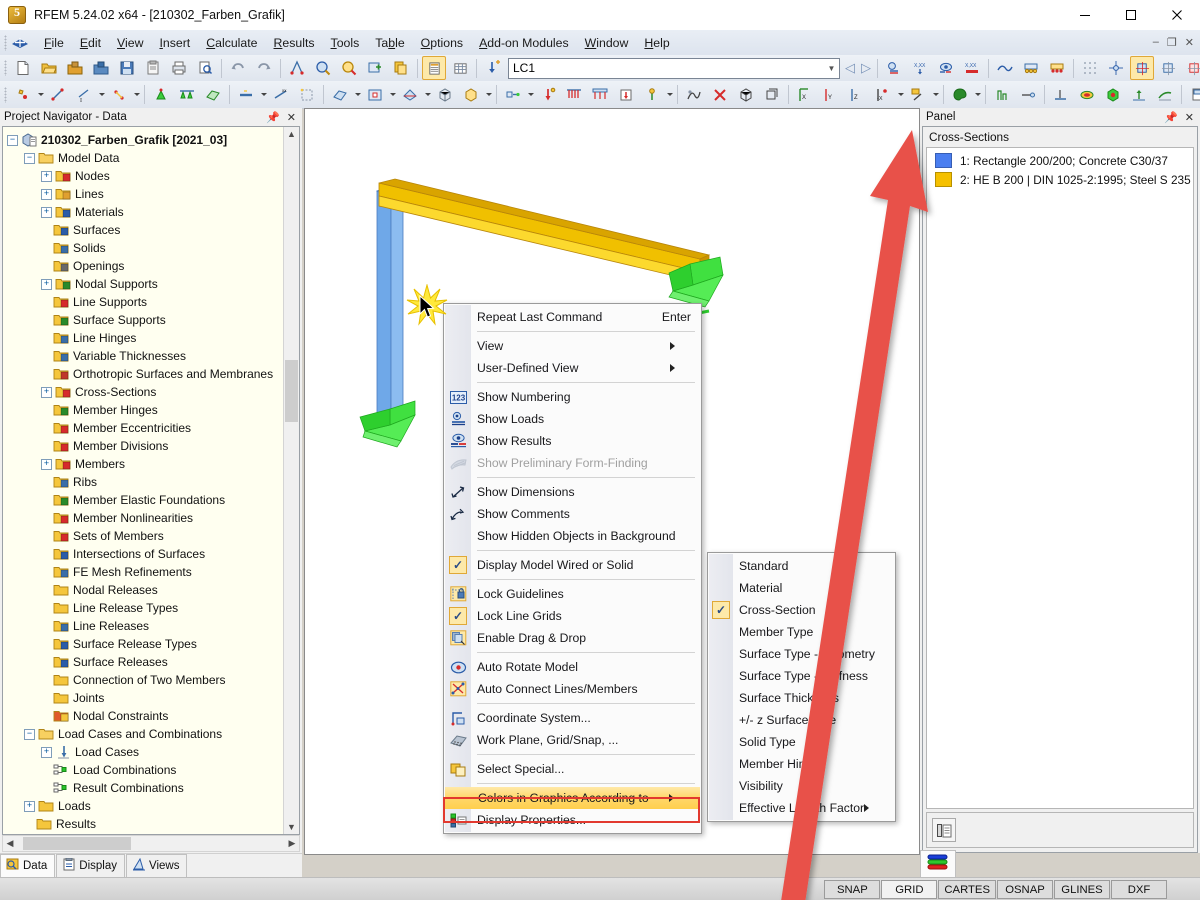 Image resolution: width=1200 pixels, height=900 pixels. What do you see at coordinates (213, 95) in the screenshot?
I see `surface-icon` at bounding box center [213, 95].